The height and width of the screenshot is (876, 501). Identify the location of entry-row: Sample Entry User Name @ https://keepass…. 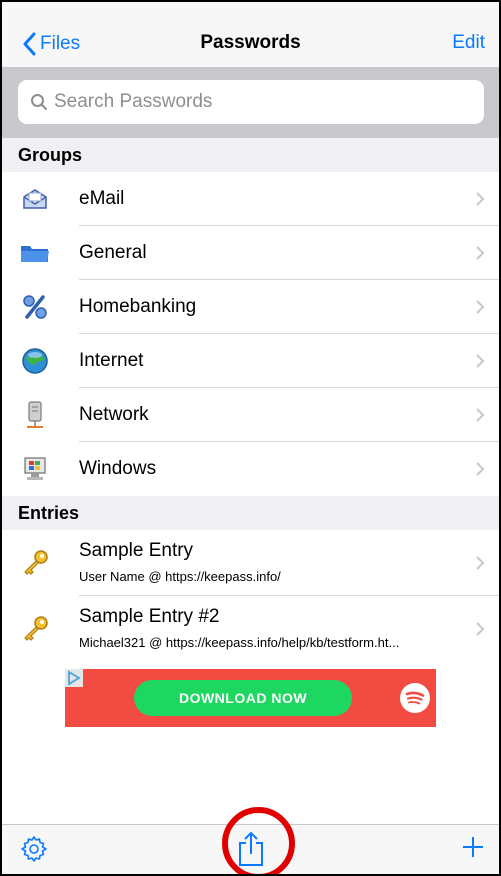
(250, 563).